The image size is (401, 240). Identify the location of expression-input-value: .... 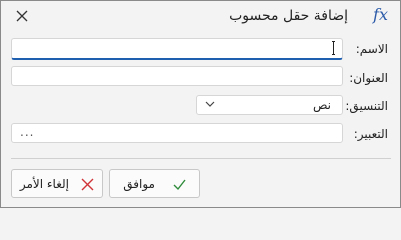
(27, 132).